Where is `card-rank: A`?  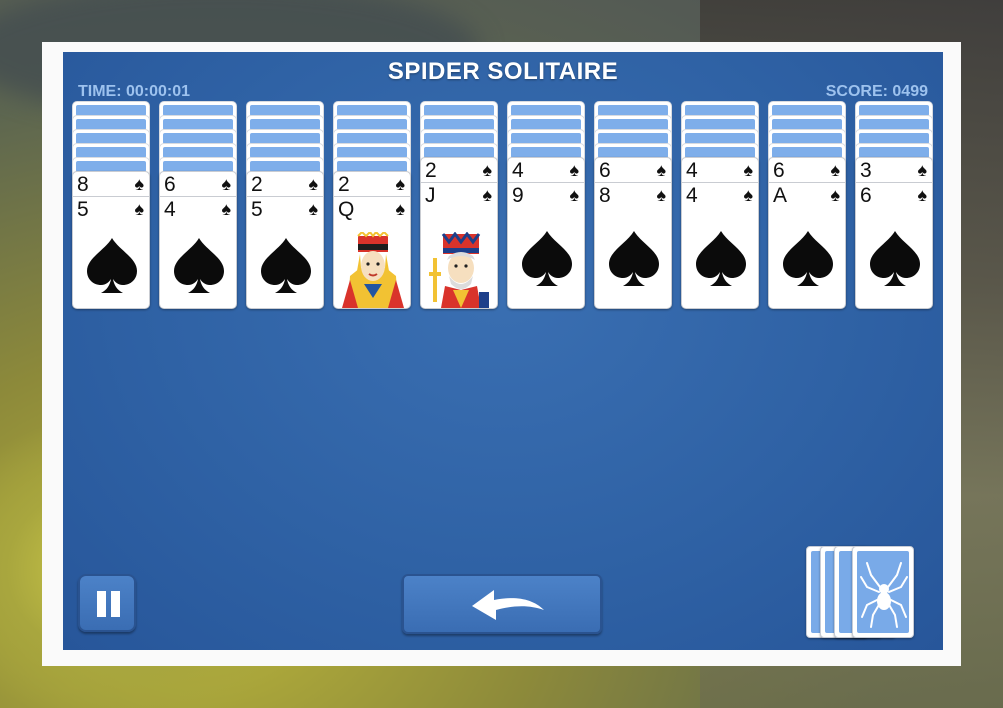
card-rank: A is located at coordinates (780, 195).